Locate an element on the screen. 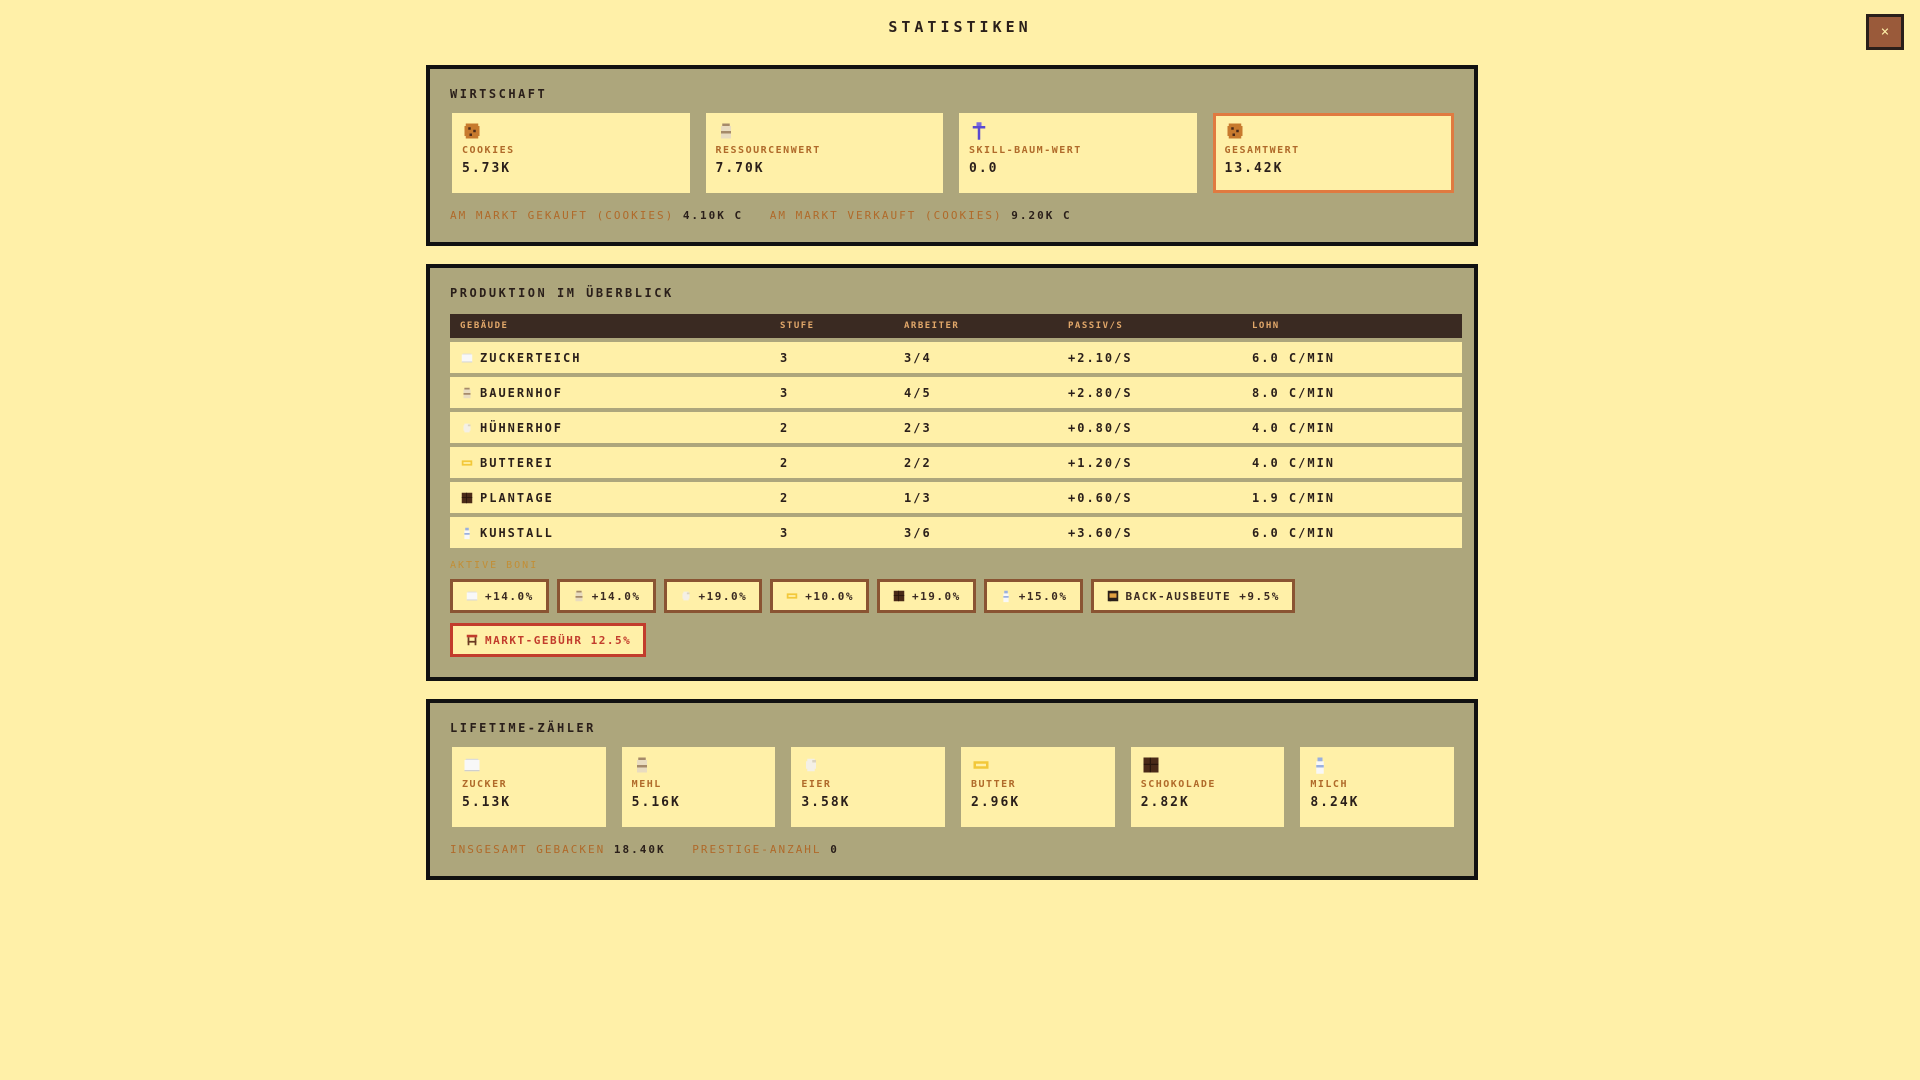 The height and width of the screenshot is (1080, 1920). card-value: 8.24K is located at coordinates (1335, 802).